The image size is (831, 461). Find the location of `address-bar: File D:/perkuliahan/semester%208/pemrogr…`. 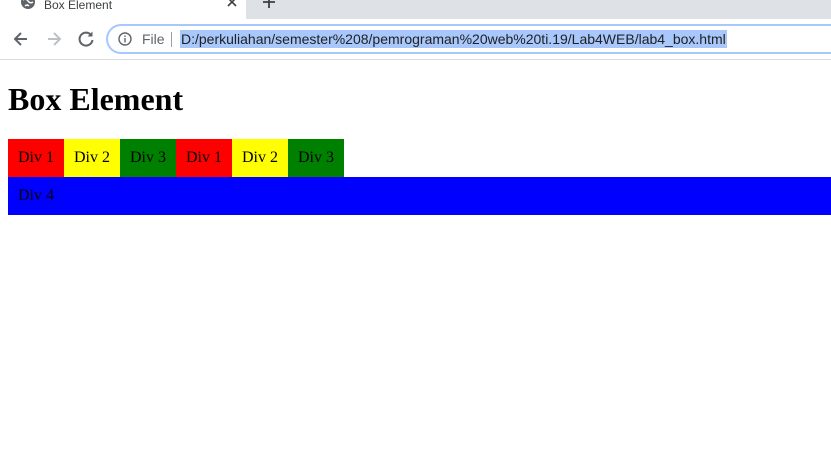

address-bar: File D:/perkuliahan/semester%208/pemrogr… is located at coordinates (469, 39).